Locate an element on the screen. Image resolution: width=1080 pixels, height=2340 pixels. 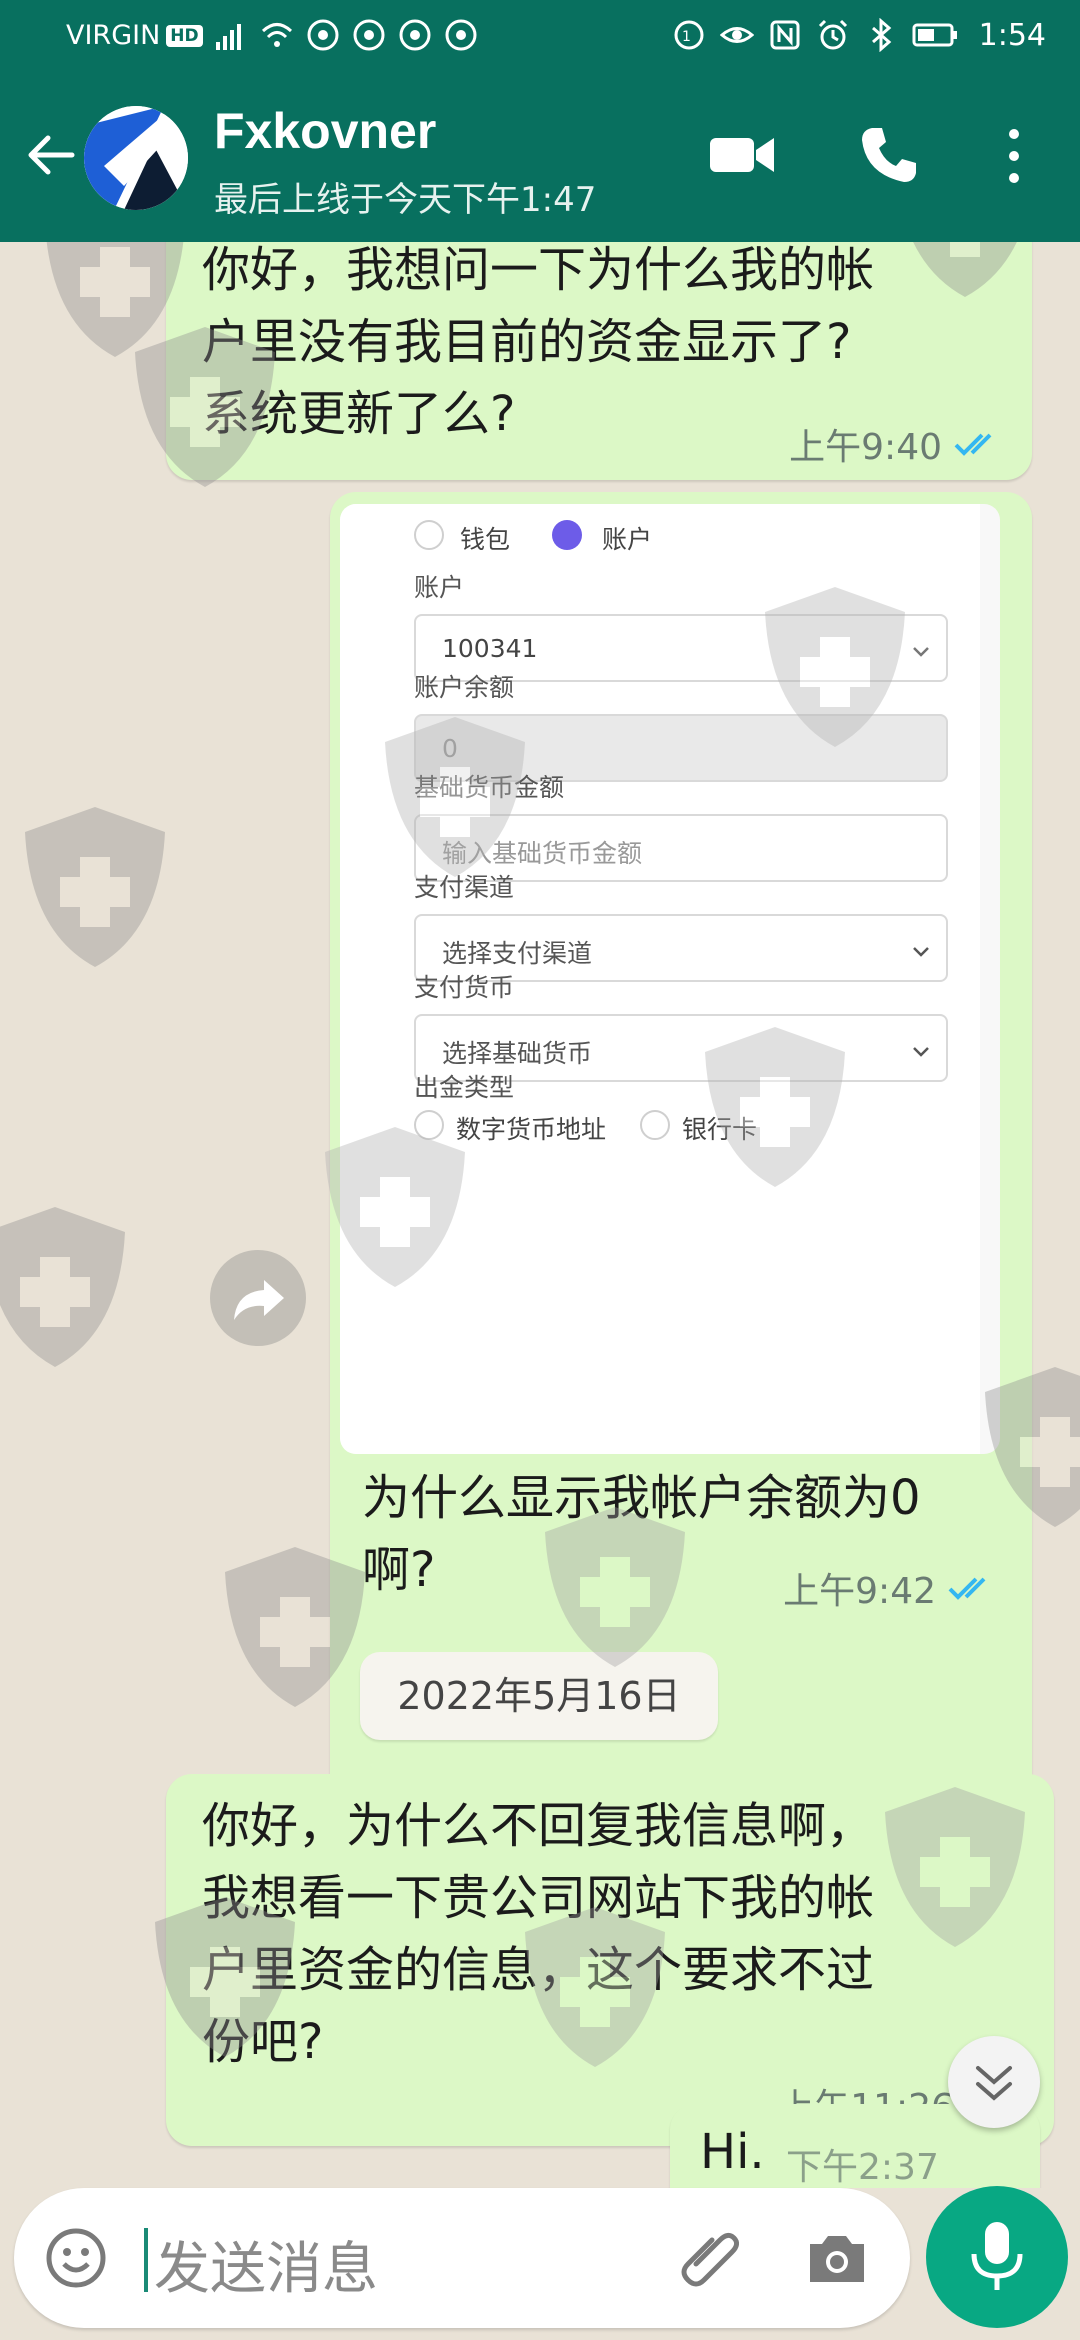
camera-icon is located at coordinates (837, 2258).